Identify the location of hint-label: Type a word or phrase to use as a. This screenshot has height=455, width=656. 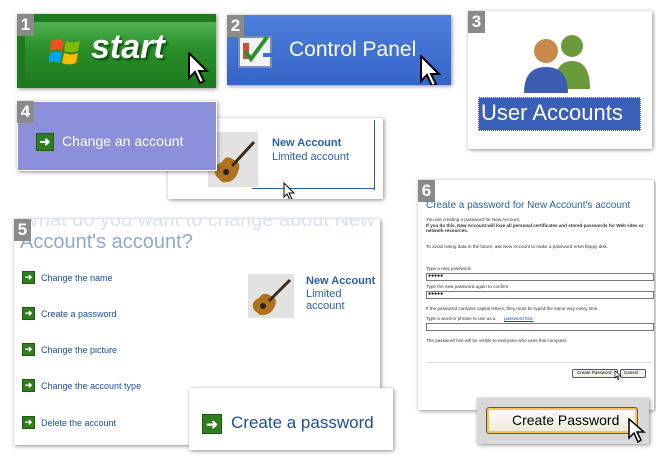
(461, 318).